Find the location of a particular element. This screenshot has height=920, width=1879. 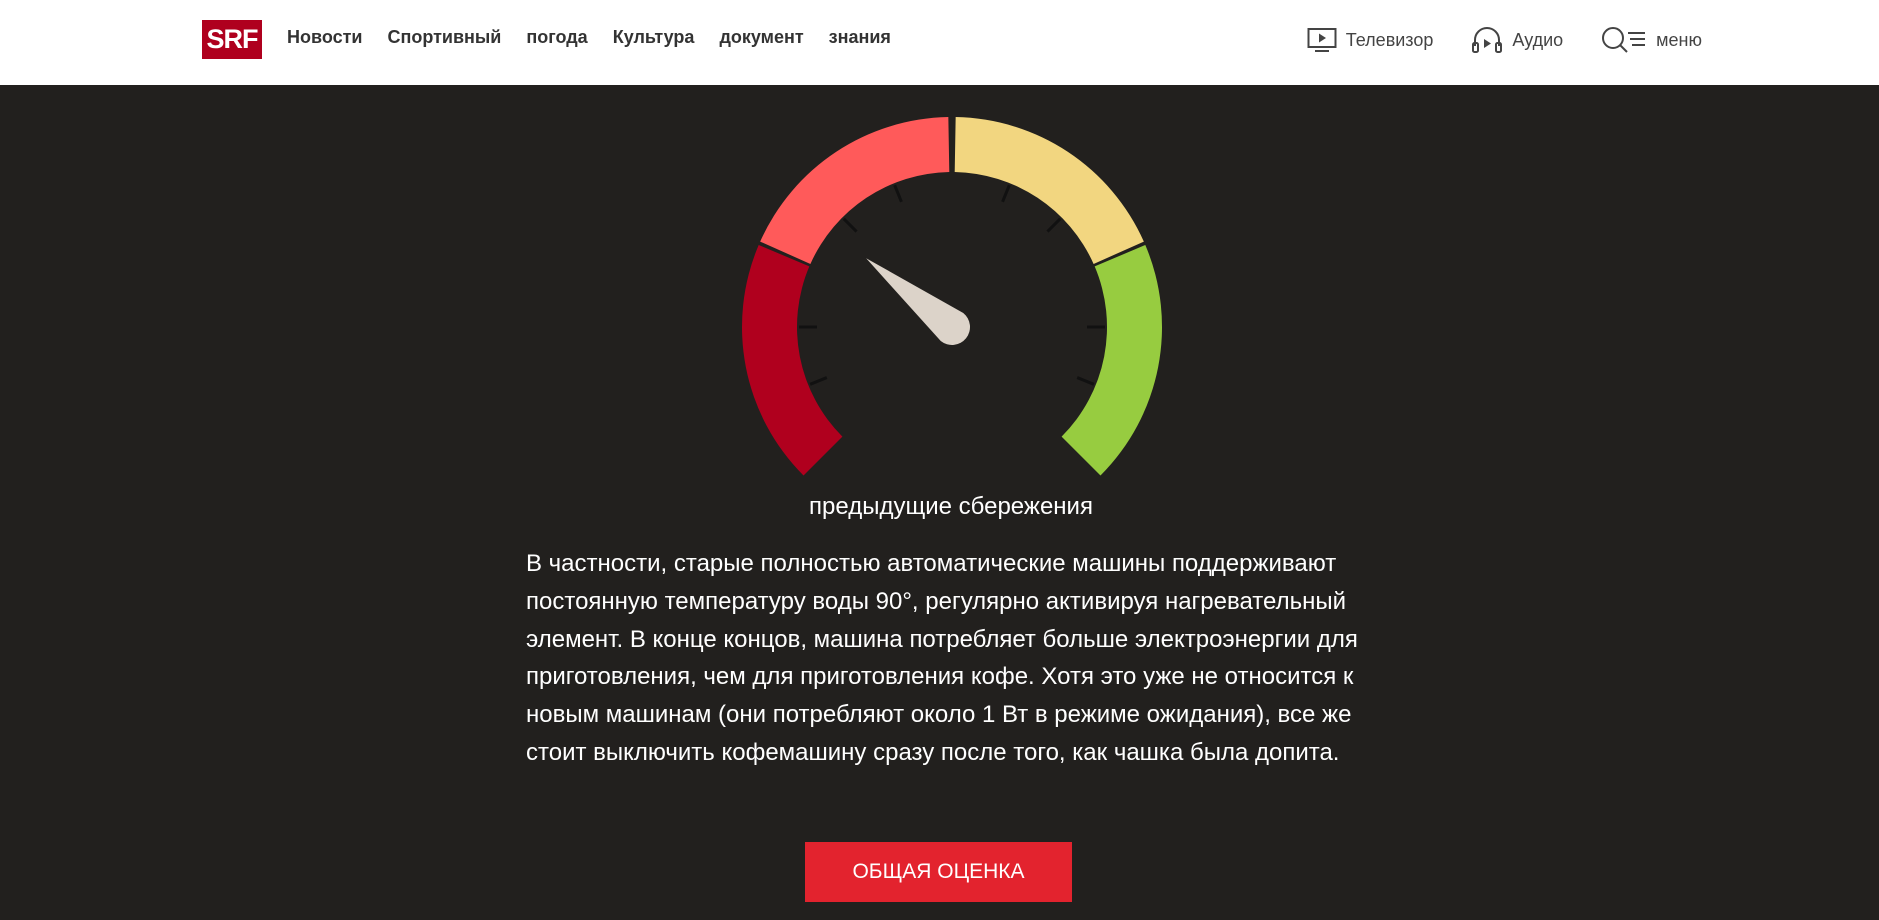

audio-link: Аудио is located at coordinates (1517, 40).